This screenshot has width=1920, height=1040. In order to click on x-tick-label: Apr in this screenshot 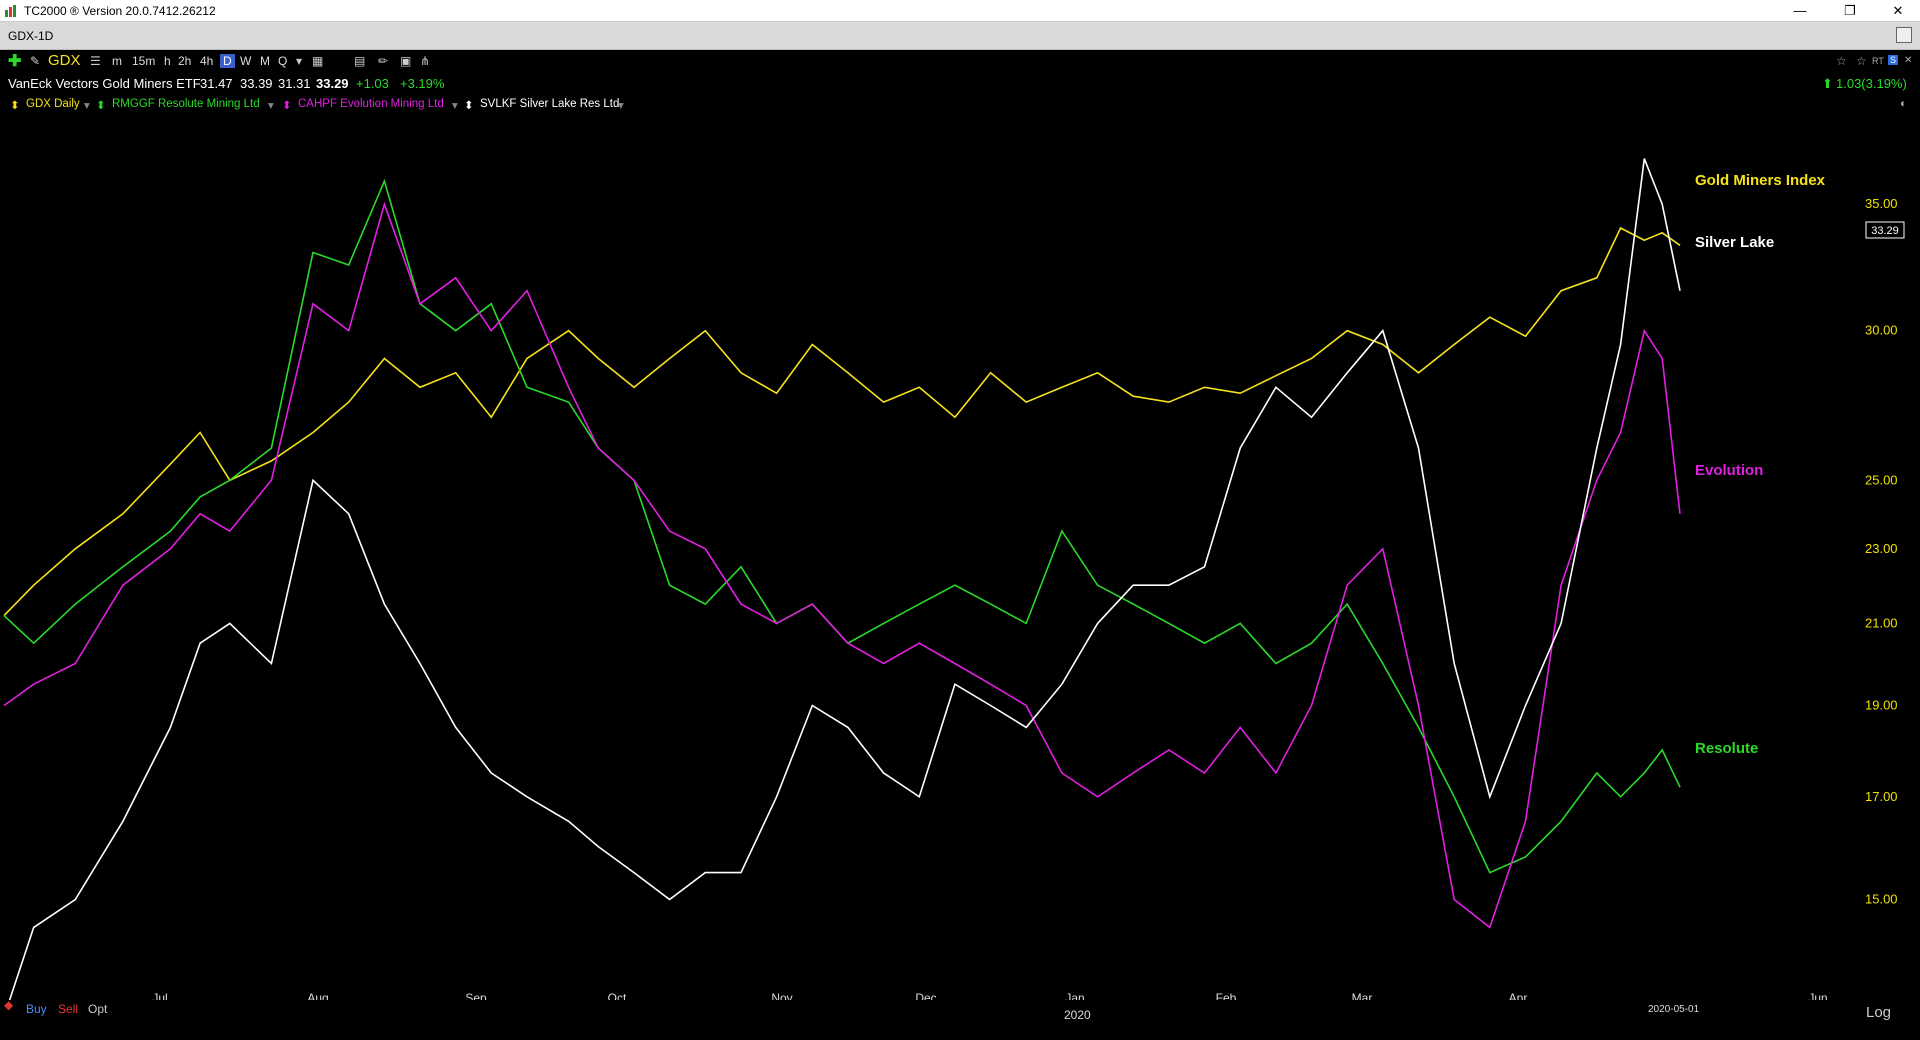, I will do `click(1518, 995)`.